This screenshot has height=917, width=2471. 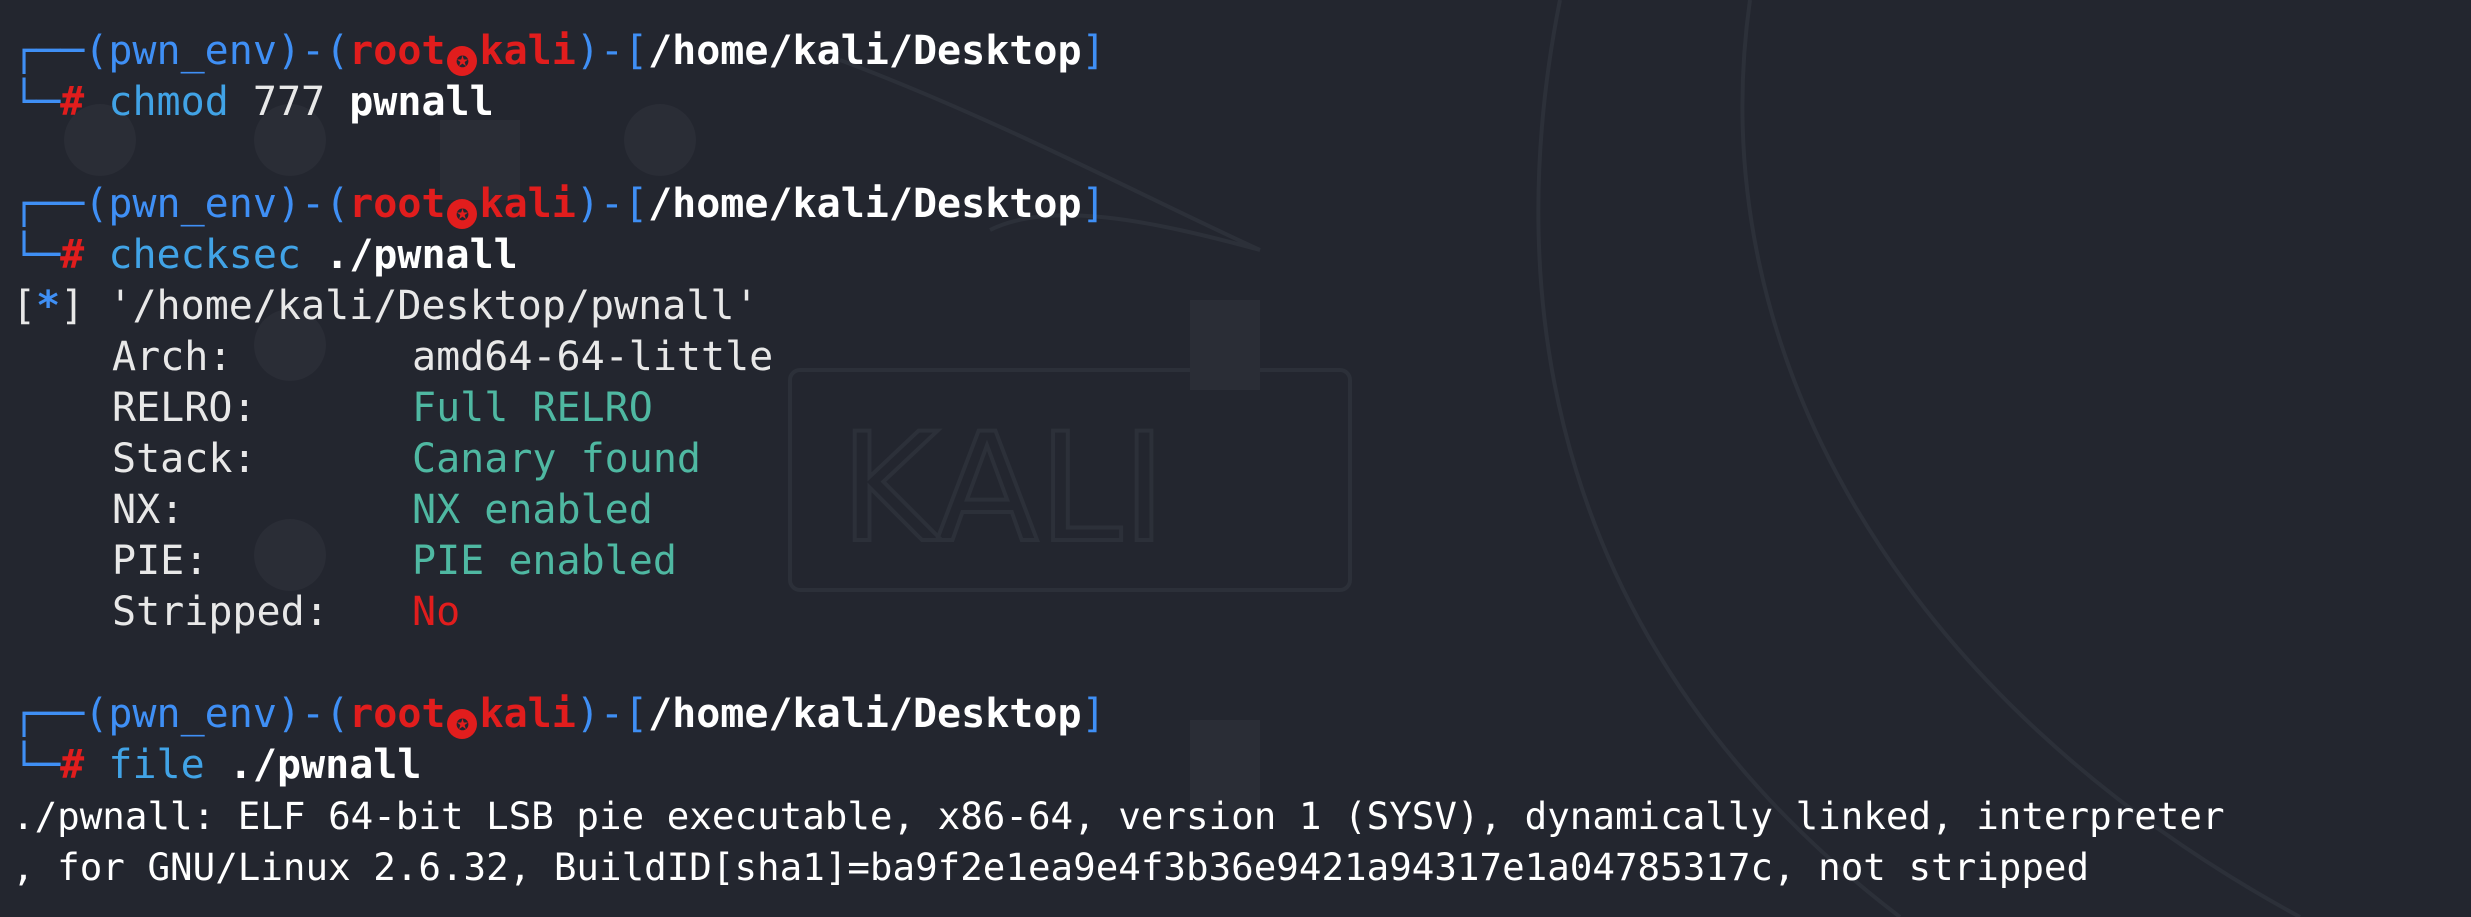 I want to click on checksec-key: RELRO:, so click(x=184, y=408).